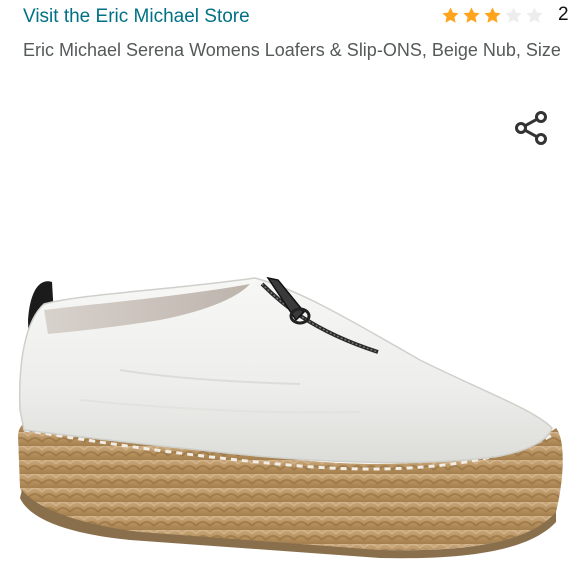 This screenshot has height=580, width=580. What do you see at coordinates (563, 15) in the screenshot?
I see `rating-count: 2` at bounding box center [563, 15].